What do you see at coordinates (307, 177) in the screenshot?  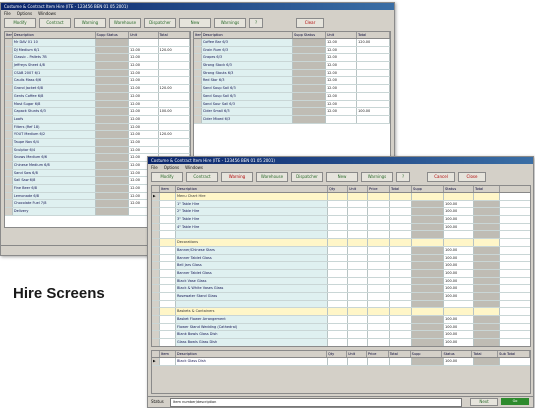 I see `dispatcher-button: Dispatcher` at bounding box center [307, 177].